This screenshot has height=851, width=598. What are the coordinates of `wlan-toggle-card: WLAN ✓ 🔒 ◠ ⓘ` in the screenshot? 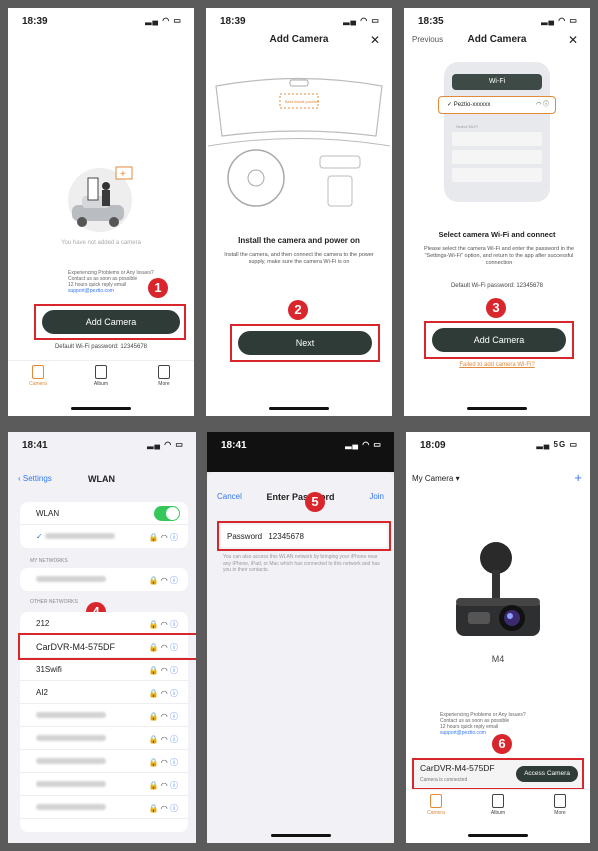 It's located at (104, 525).